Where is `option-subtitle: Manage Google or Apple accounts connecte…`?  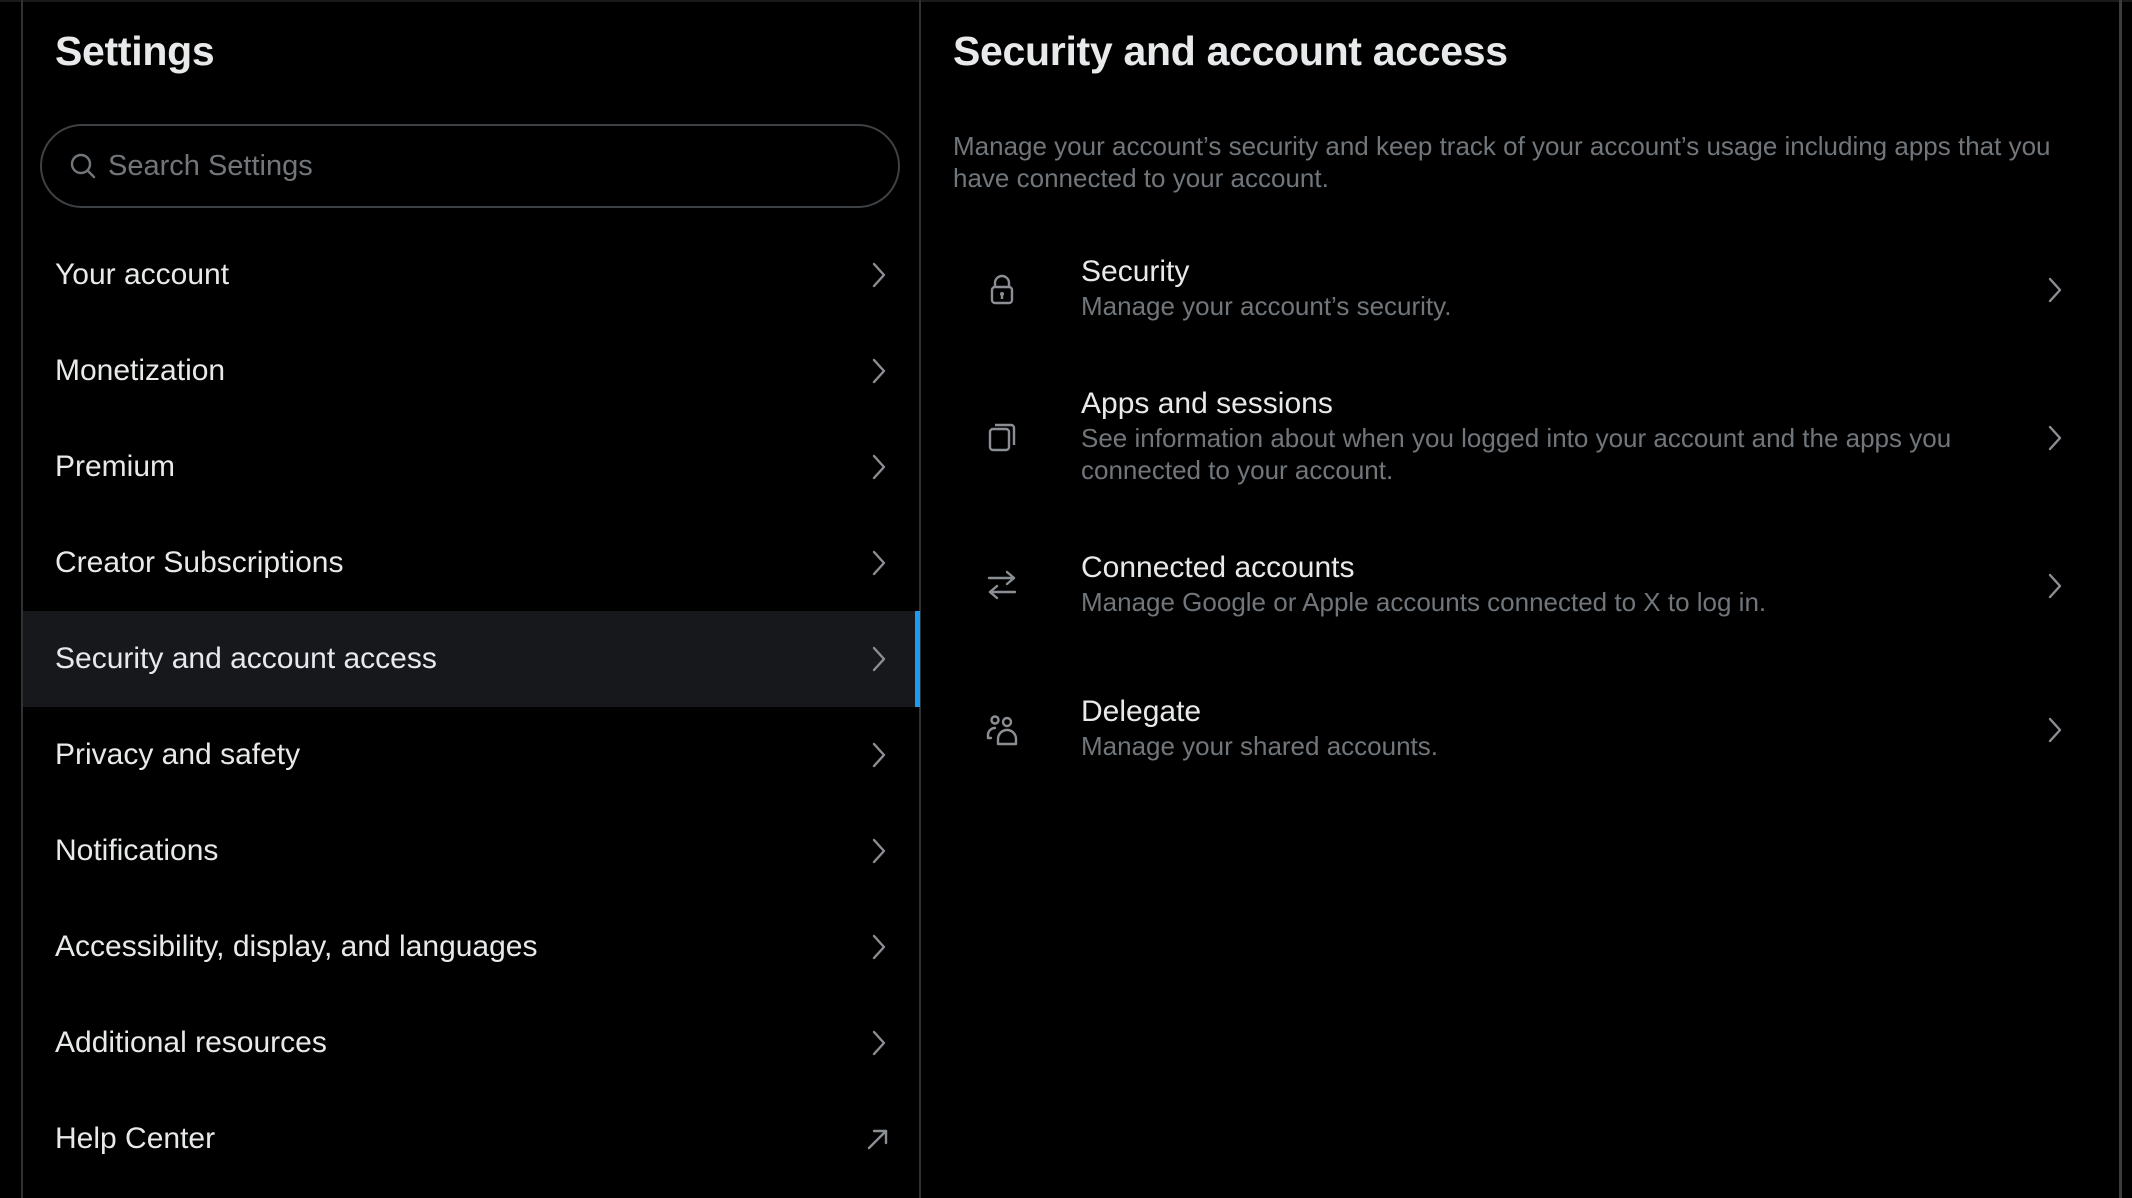 option-subtitle: Manage Google or Apple accounts connecte… is located at coordinates (1424, 602).